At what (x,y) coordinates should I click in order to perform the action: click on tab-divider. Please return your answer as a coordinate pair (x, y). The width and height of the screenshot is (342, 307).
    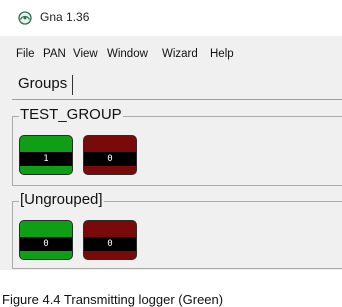
    Looking at the image, I should click on (177, 99).